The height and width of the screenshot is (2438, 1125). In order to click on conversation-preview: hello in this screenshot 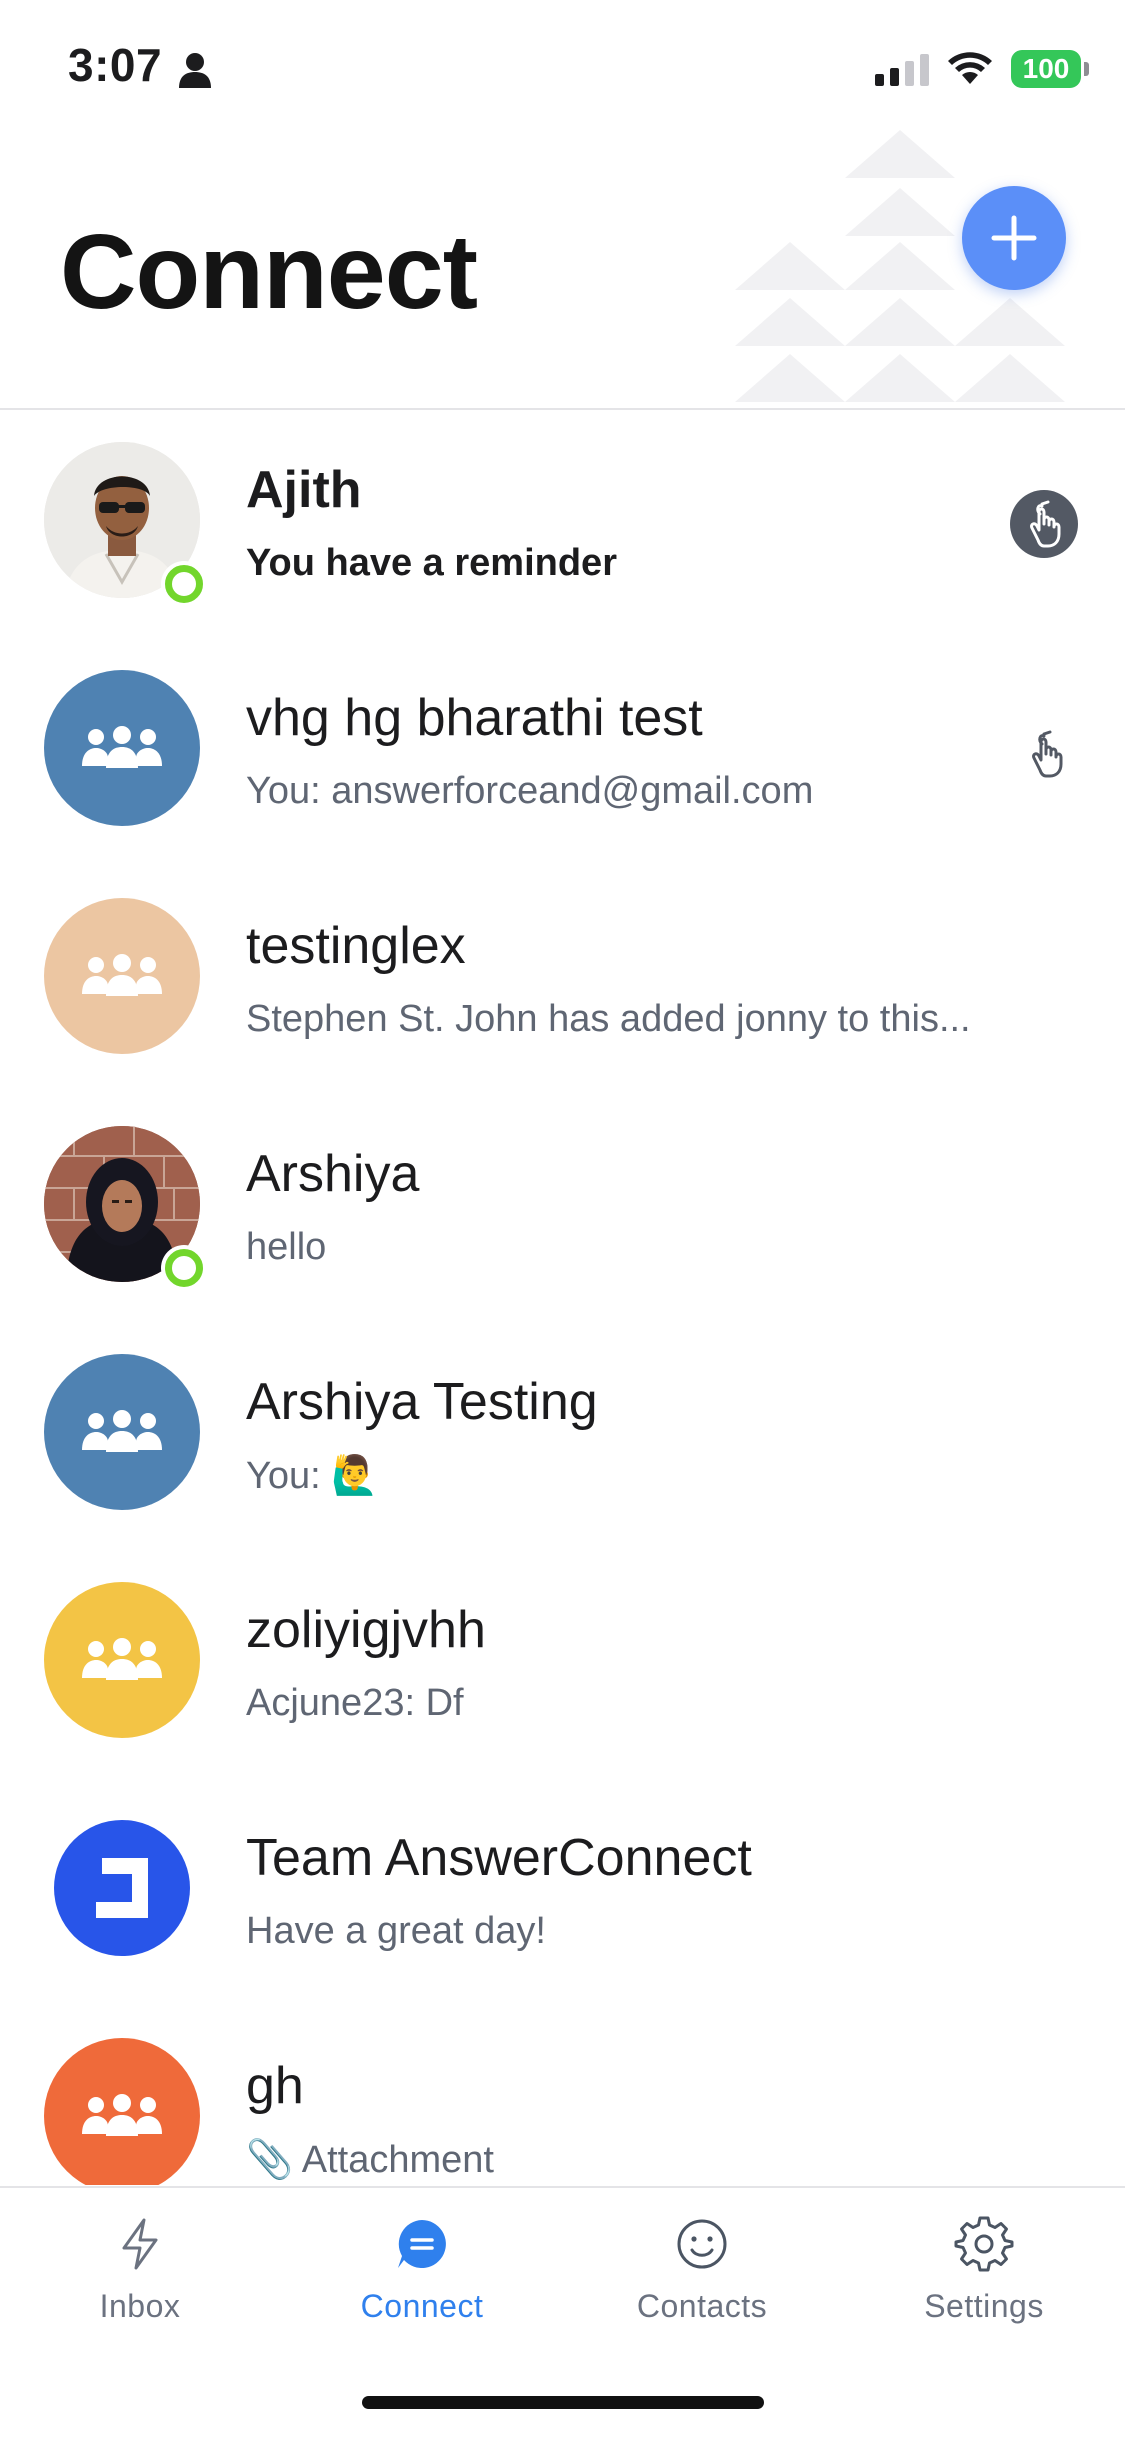, I will do `click(286, 1247)`.